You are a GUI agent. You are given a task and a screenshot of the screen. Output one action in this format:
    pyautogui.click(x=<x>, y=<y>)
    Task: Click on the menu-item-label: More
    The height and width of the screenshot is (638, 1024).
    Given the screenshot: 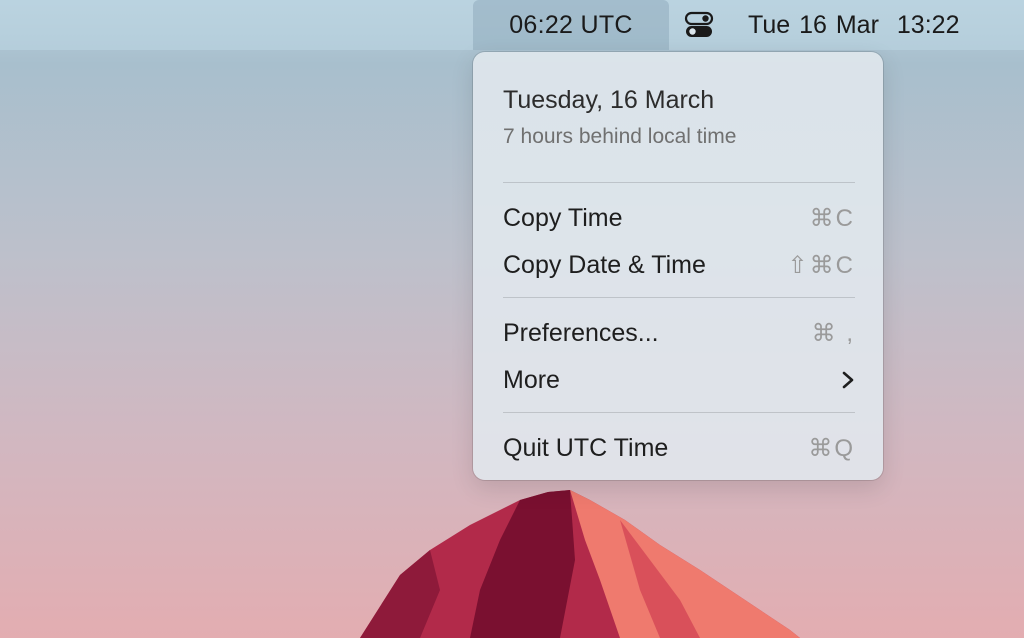 What is the action you would take?
    pyautogui.click(x=531, y=379)
    